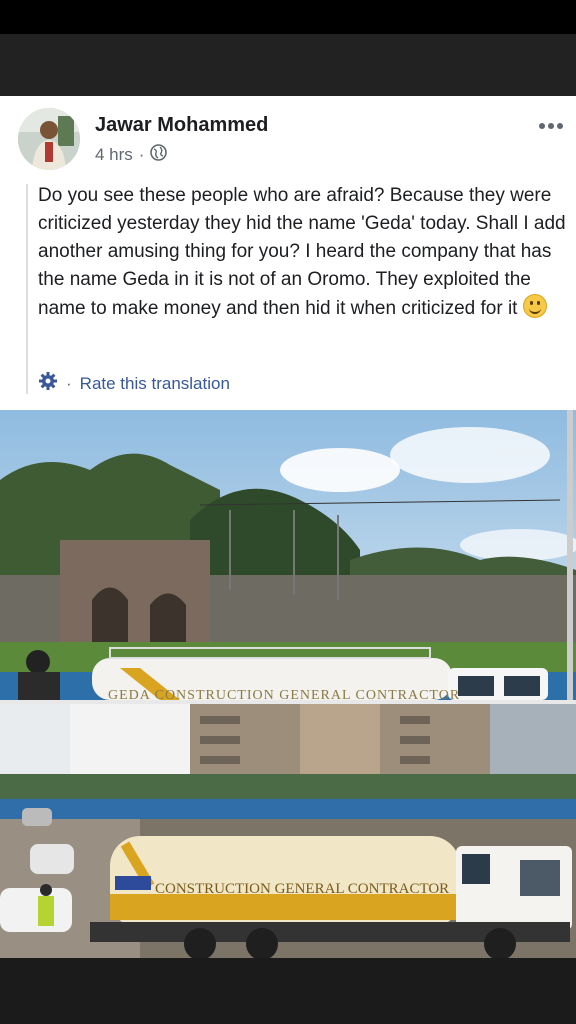  What do you see at coordinates (288, 17) in the screenshot?
I see `status-bar` at bounding box center [288, 17].